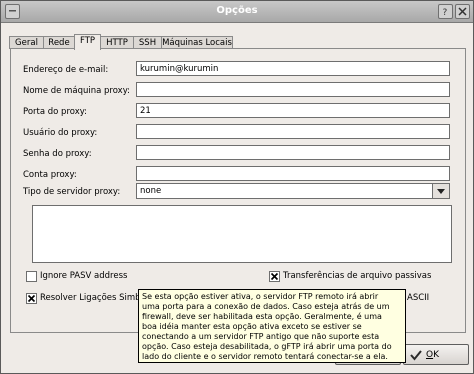 This screenshot has height=374, width=474. I want to click on proxy-user-label: Usuário do proxy:, so click(60, 133).